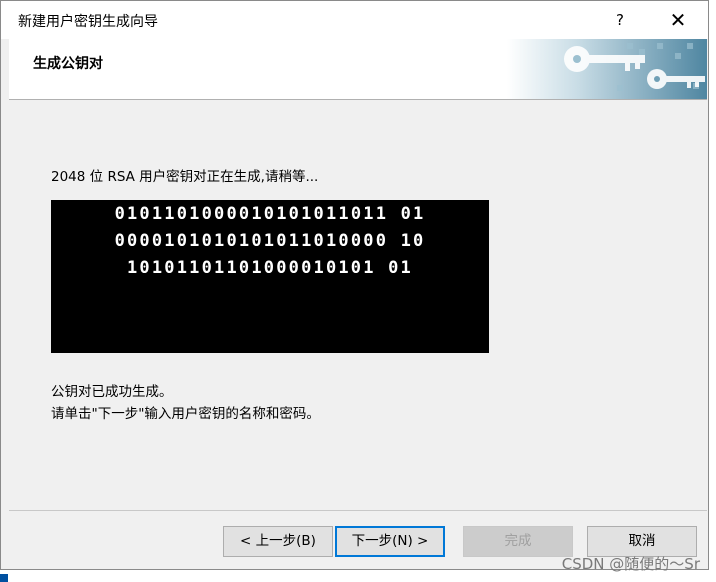 The image size is (716, 582). Describe the element at coordinates (607, 69) in the screenshot. I see `keys-banner-icon` at that location.